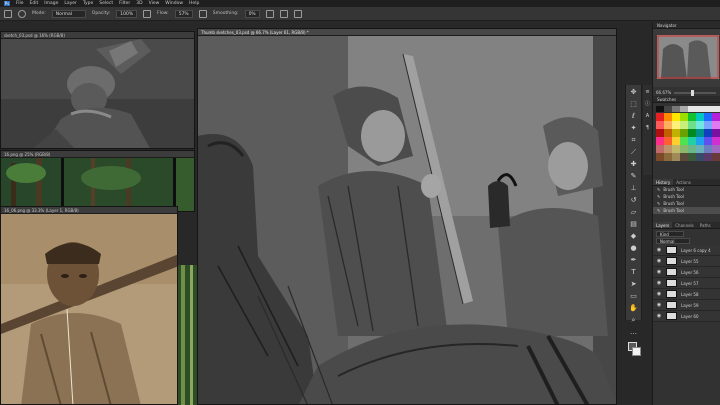 Image resolution: width=720 pixels, height=405 pixels. Describe the element at coordinates (88, 3) in the screenshot. I see `menu-type: Type` at that location.